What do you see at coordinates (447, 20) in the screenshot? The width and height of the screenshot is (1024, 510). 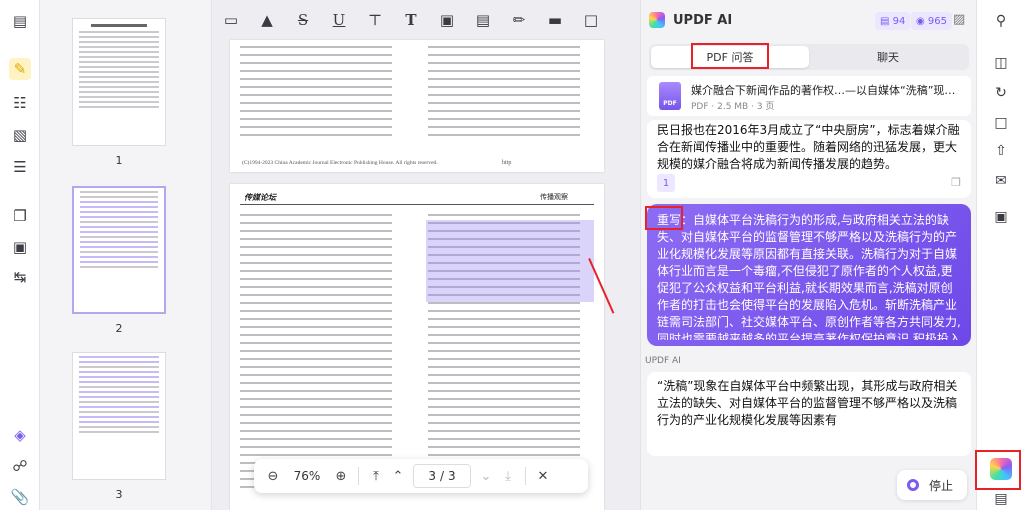 I see `textbox-icon: ▣` at bounding box center [447, 20].